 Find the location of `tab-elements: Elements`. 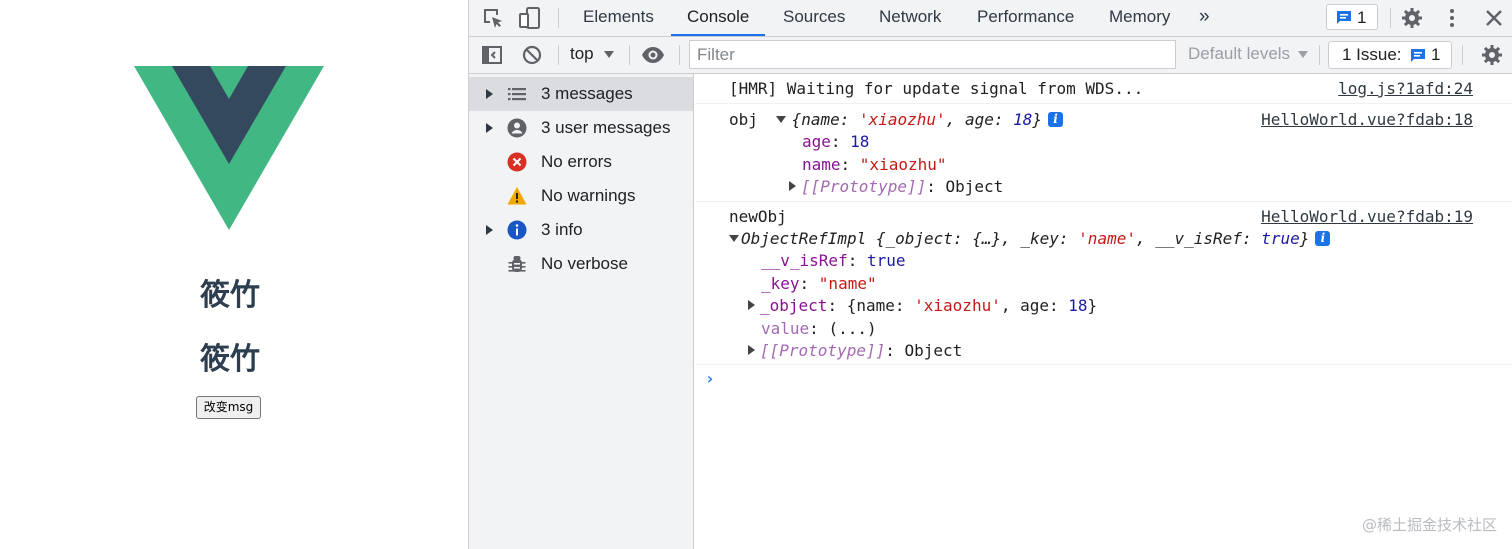

tab-elements: Elements is located at coordinates (618, 18).